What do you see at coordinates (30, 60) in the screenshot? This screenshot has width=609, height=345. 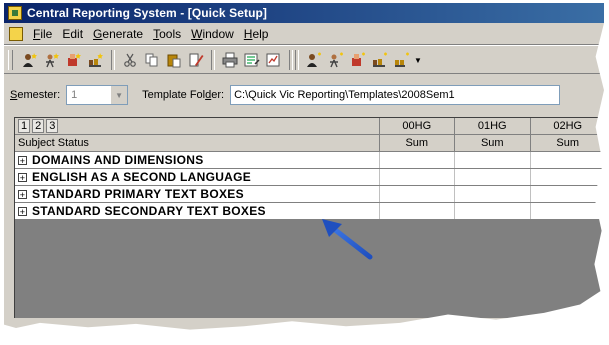 I see `student-add-icon` at bounding box center [30, 60].